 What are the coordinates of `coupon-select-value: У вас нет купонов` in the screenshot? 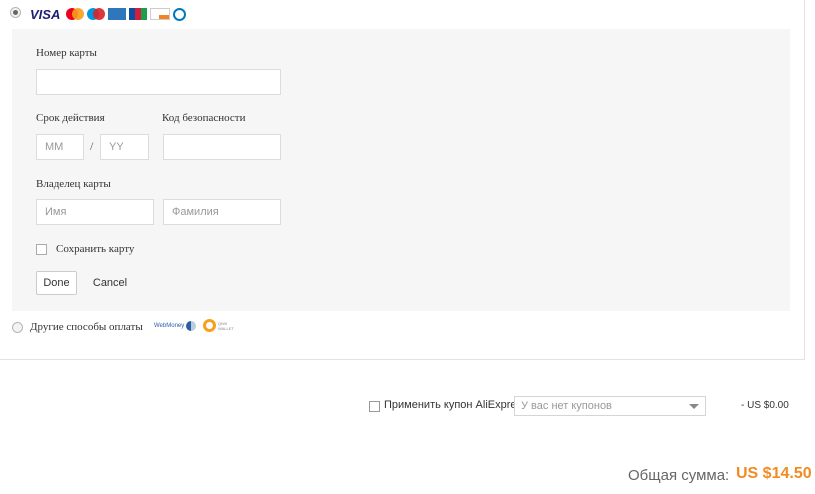 It's located at (566, 406).